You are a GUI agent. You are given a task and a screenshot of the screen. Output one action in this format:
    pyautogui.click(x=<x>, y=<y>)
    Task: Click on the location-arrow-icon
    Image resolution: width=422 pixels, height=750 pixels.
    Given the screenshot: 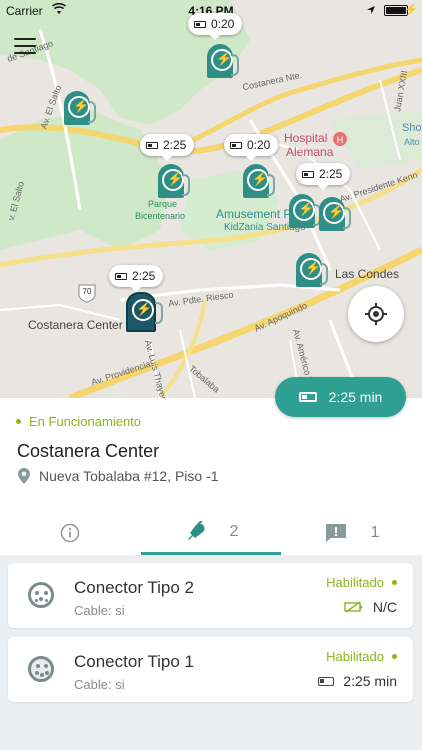 What is the action you would take?
    pyautogui.click(x=371, y=11)
    